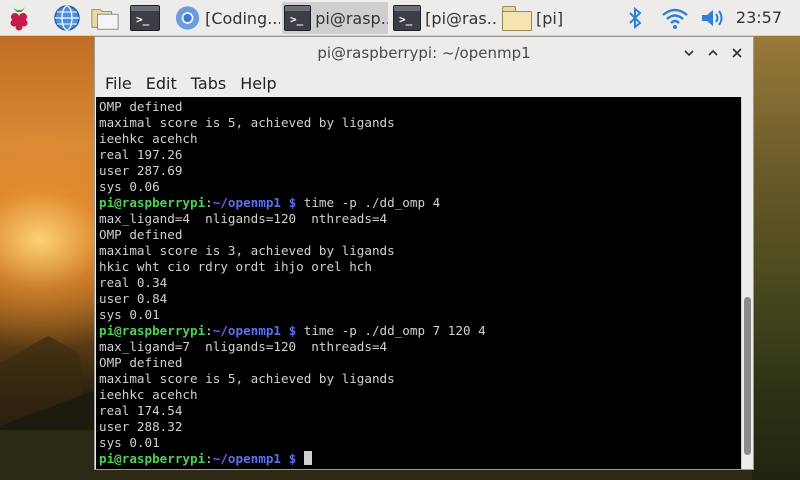  I want to click on bluetooth-icon, so click(635, 18).